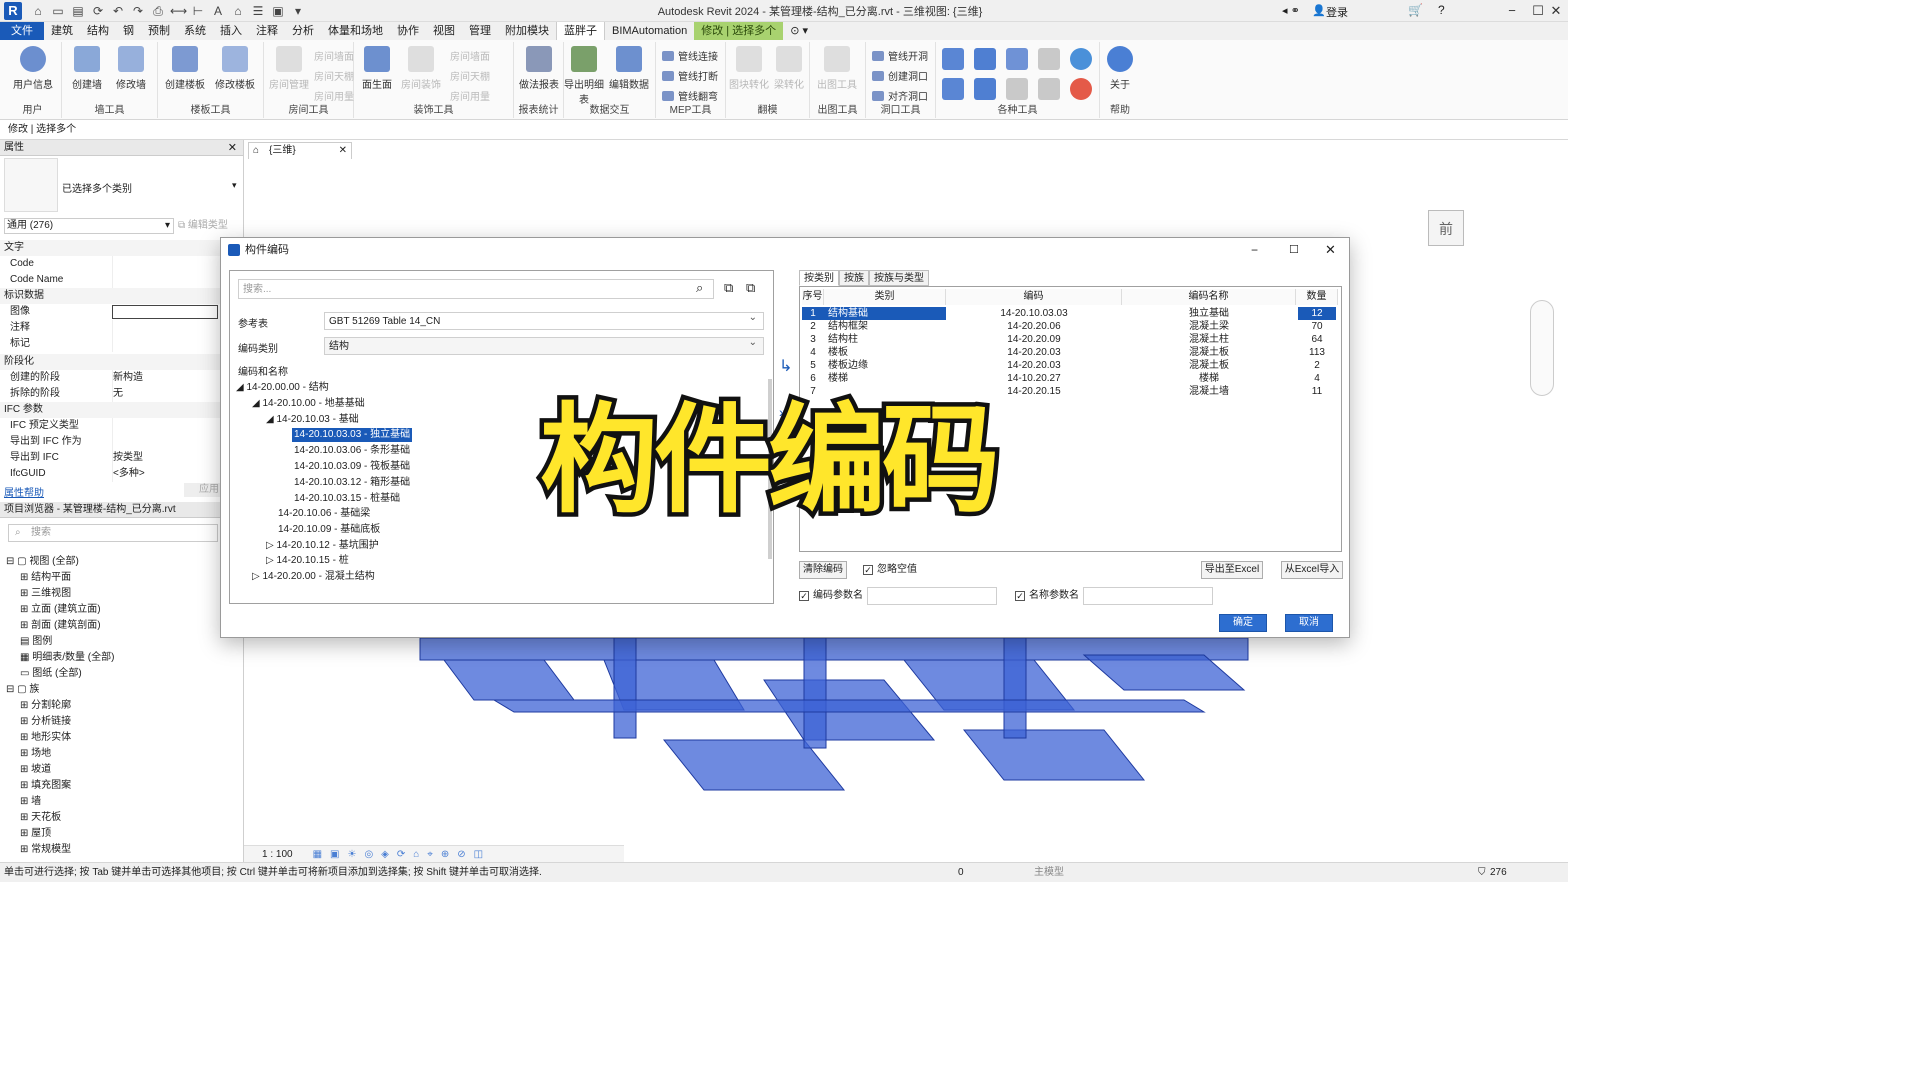 This screenshot has width=1920, height=1080. What do you see at coordinates (347, 499) in the screenshot?
I see `tree-node: 14-20.10.03.15 - 桩基础` at bounding box center [347, 499].